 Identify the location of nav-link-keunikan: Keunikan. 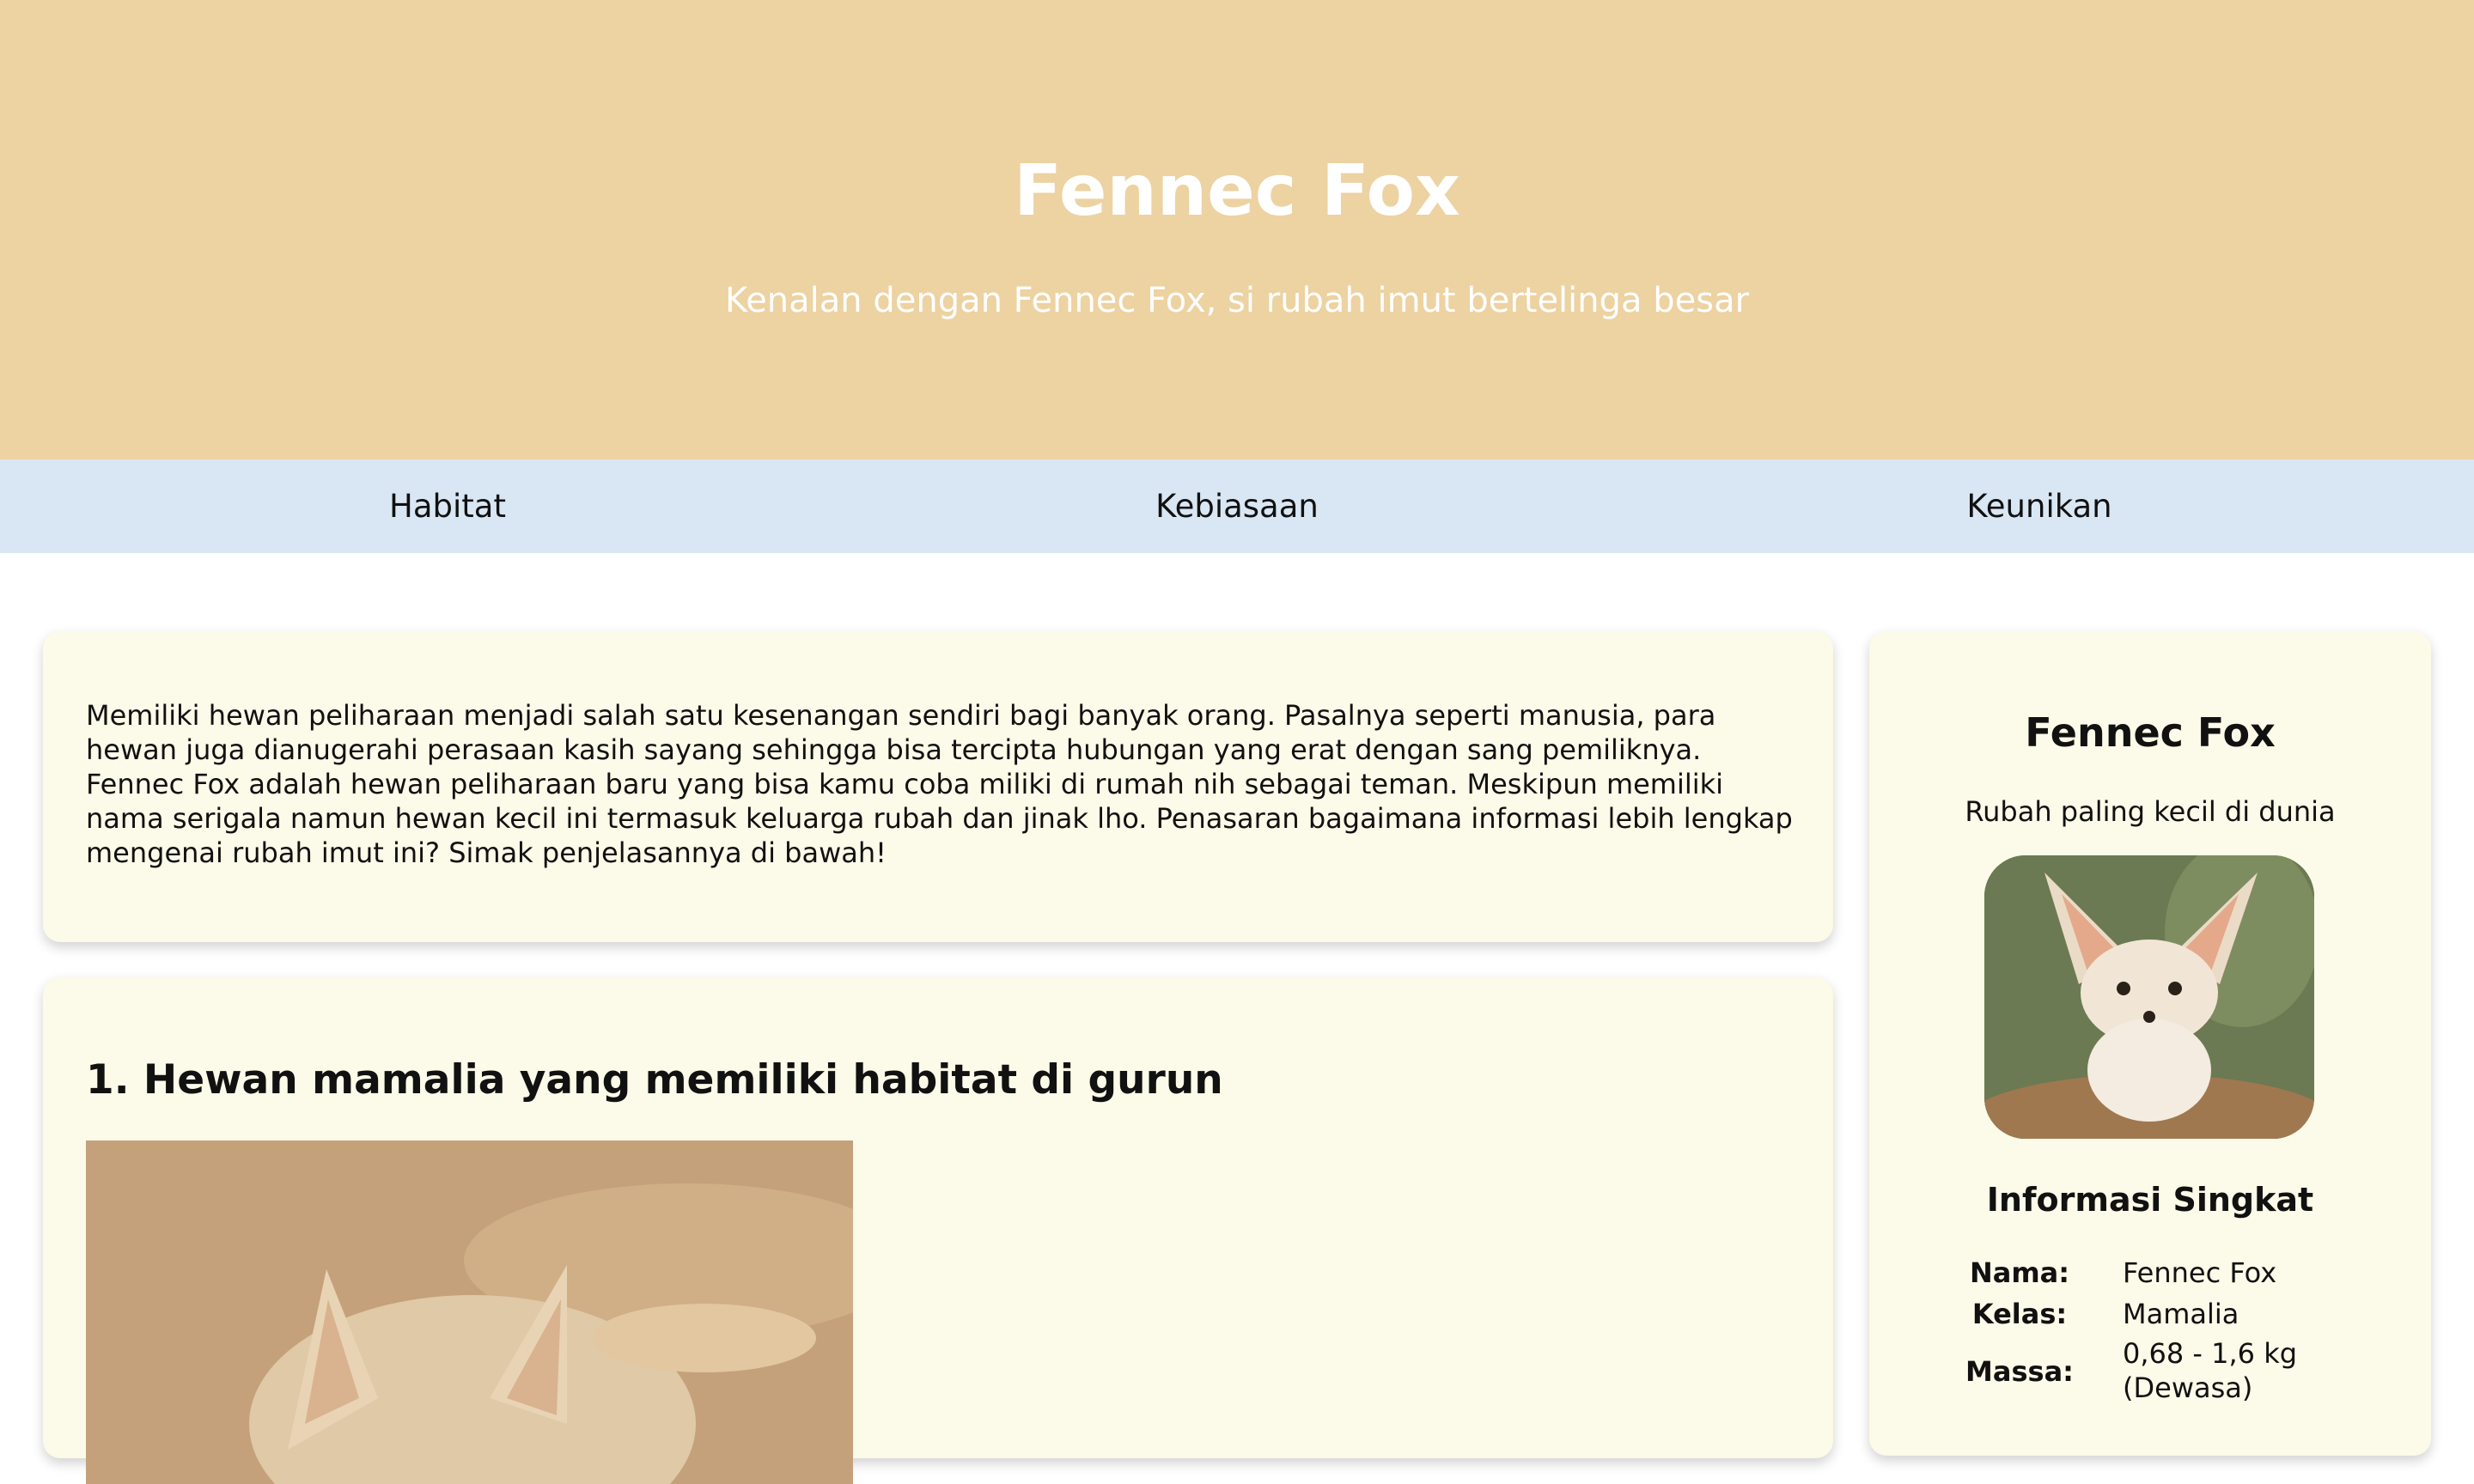
(2038, 506).